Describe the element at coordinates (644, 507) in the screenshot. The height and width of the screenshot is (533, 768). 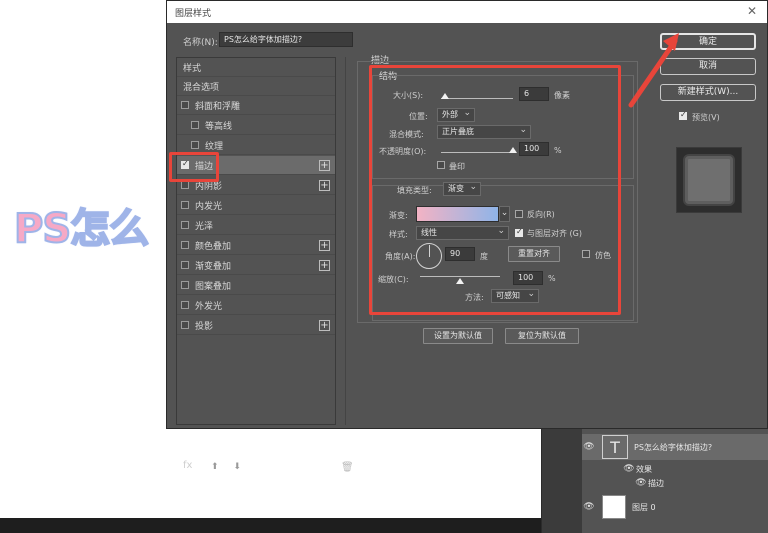
I see `layer-name: 图层 0` at that location.